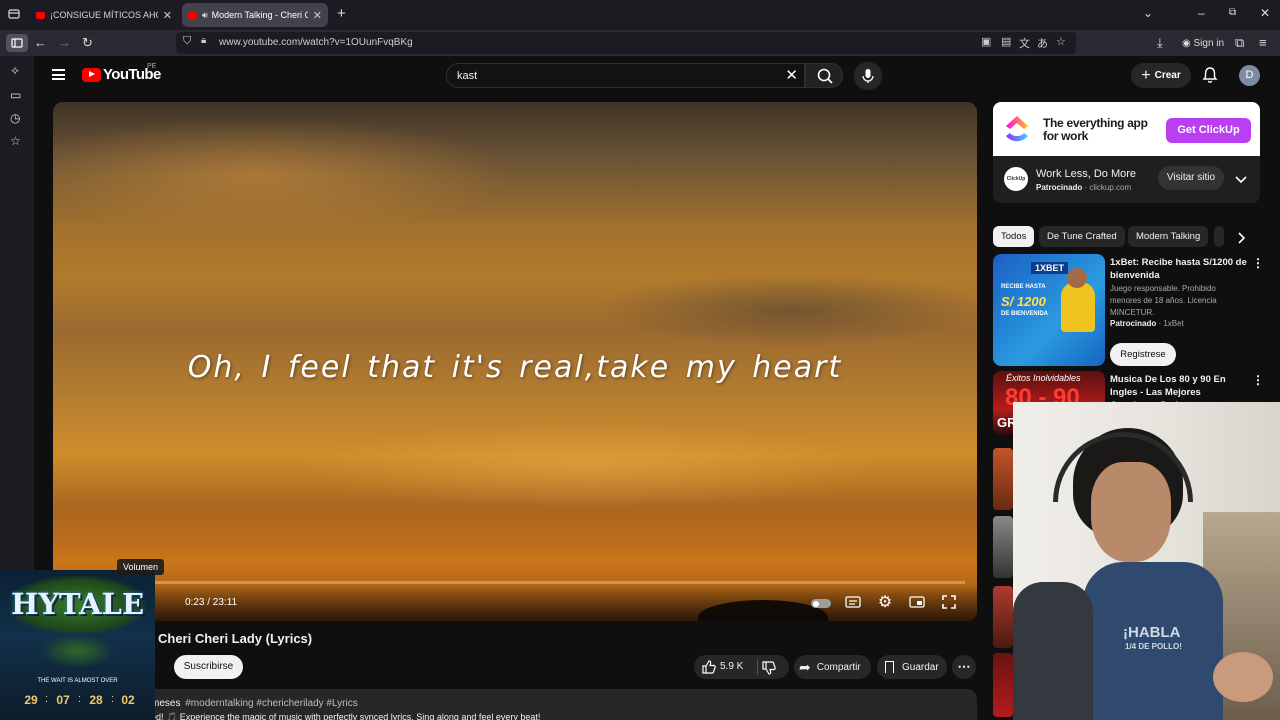  What do you see at coordinates (1133, 323) in the screenshot?
I see `sponsored-label: Patrocinado` at bounding box center [1133, 323].